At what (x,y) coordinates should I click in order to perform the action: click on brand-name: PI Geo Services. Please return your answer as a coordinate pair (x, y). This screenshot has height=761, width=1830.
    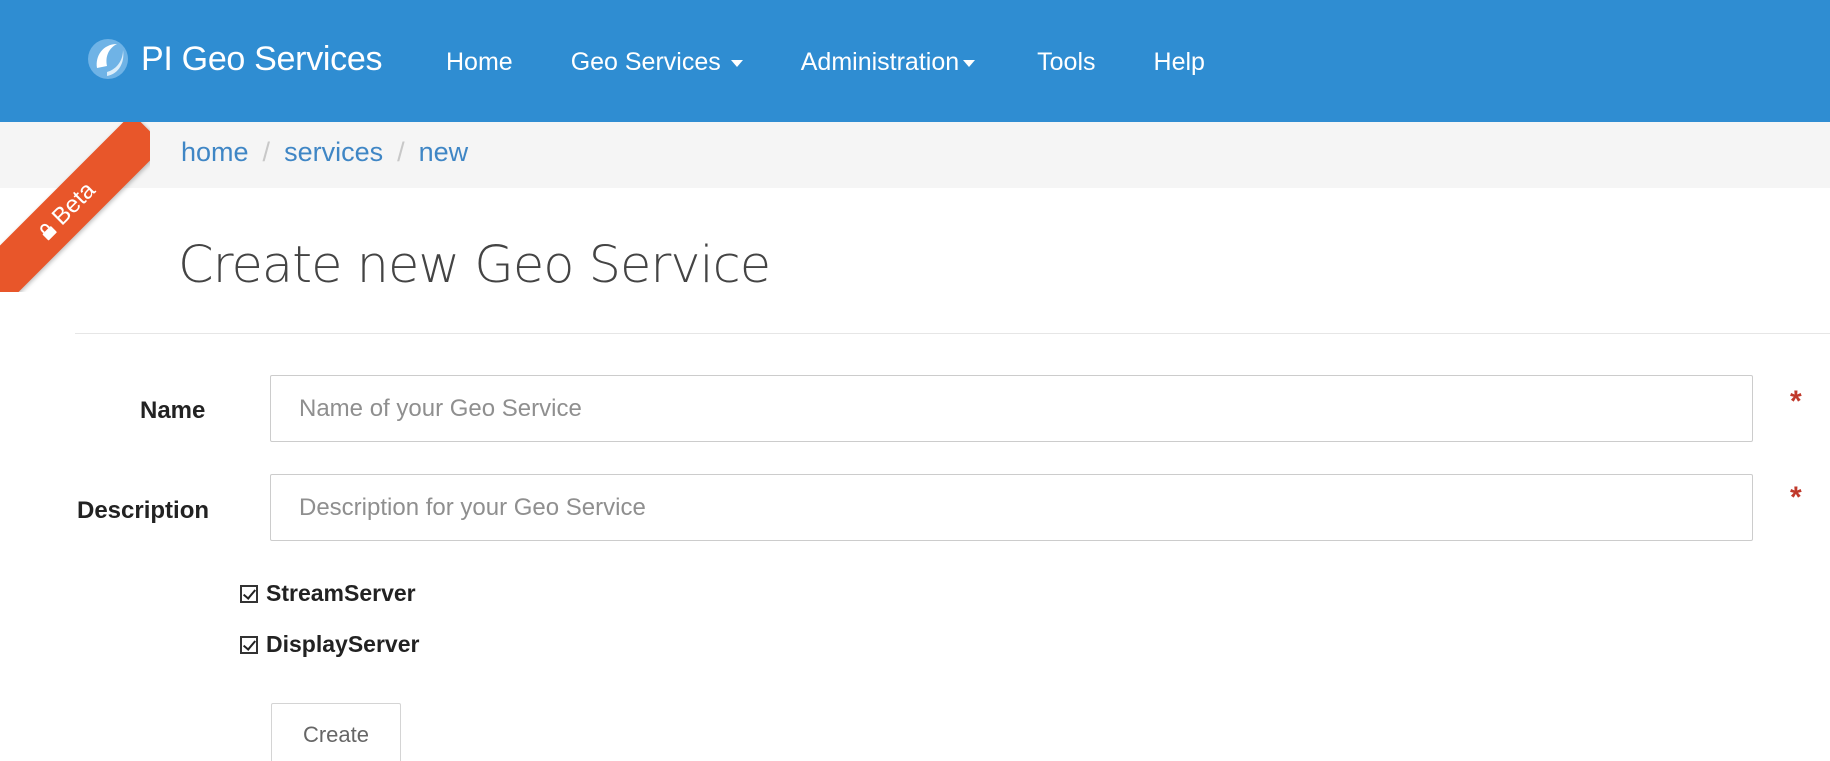
    Looking at the image, I should click on (262, 58).